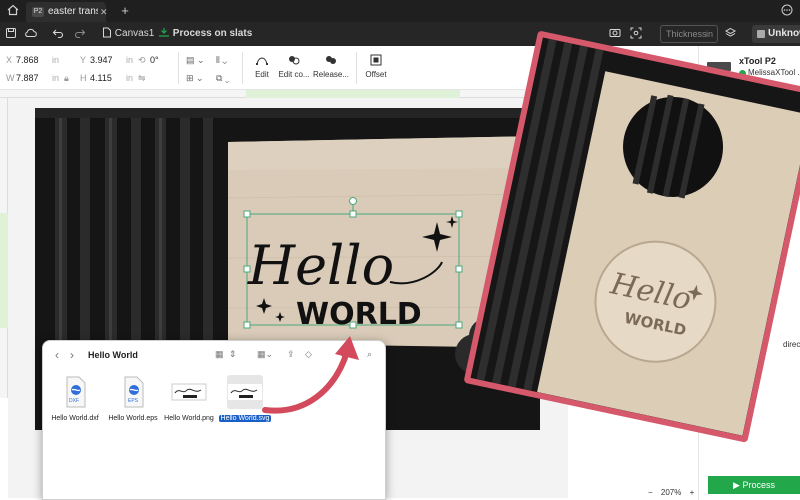  I want to click on eps-file-icon: EPS, so click(133, 392).